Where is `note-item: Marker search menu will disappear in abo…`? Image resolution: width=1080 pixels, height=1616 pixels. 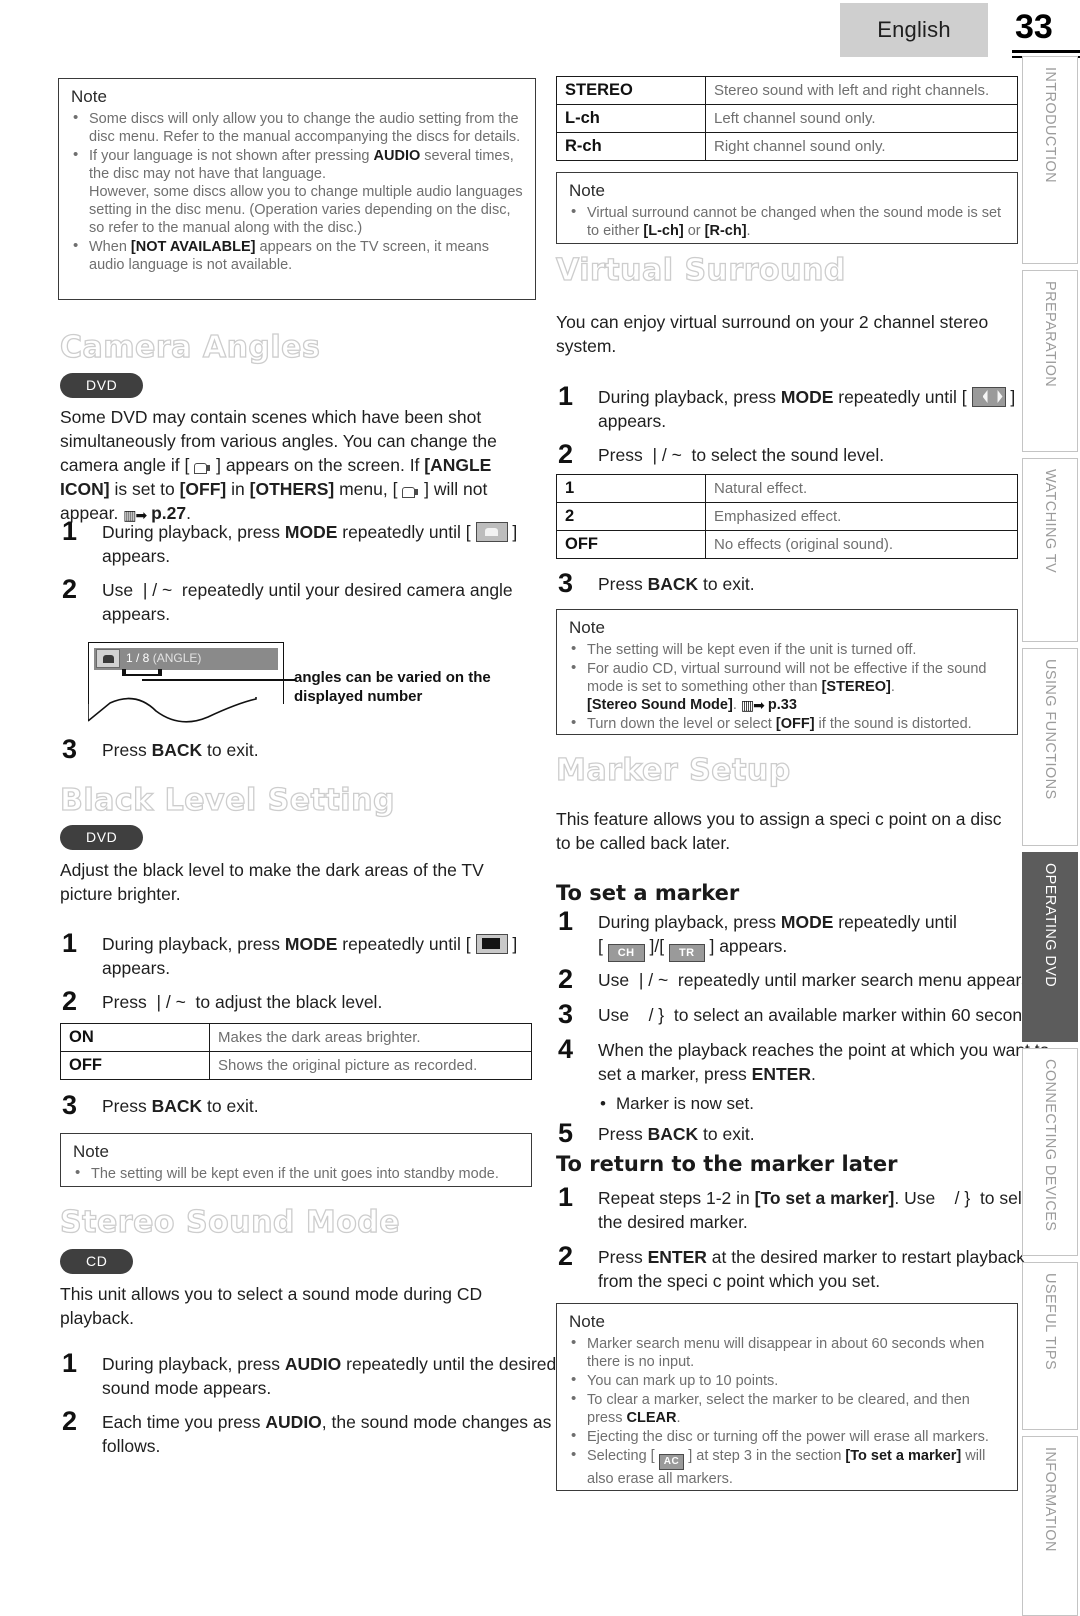
note-item: Marker search menu will disappear in abo… is located at coordinates (787, 1352).